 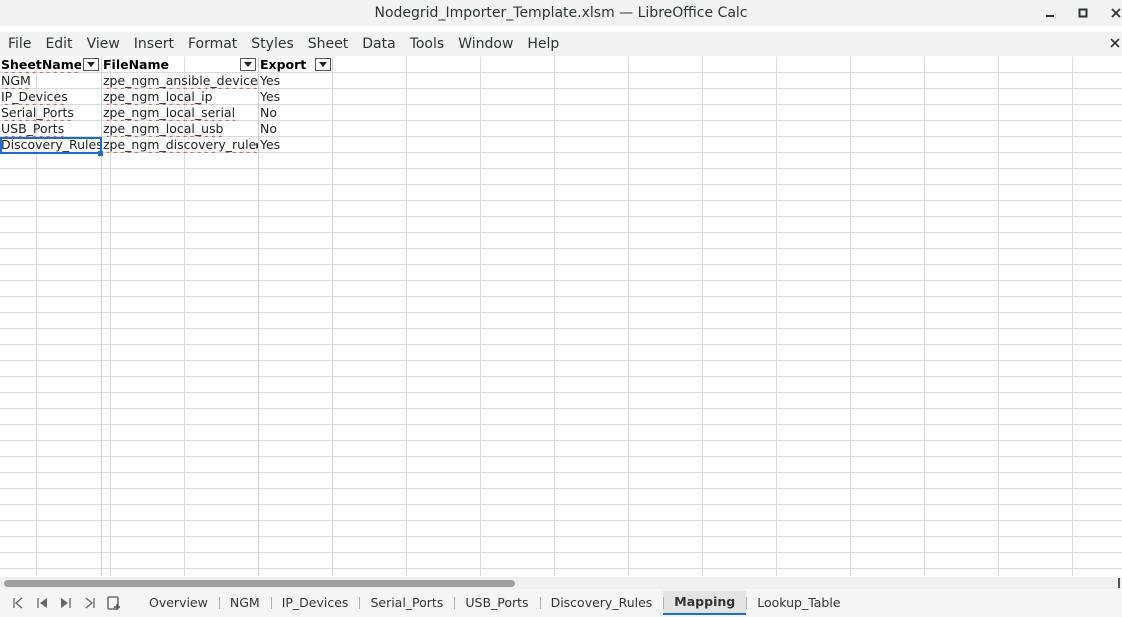 I want to click on cell-filename: zpe_ngm_local_serial, so click(x=180, y=113).